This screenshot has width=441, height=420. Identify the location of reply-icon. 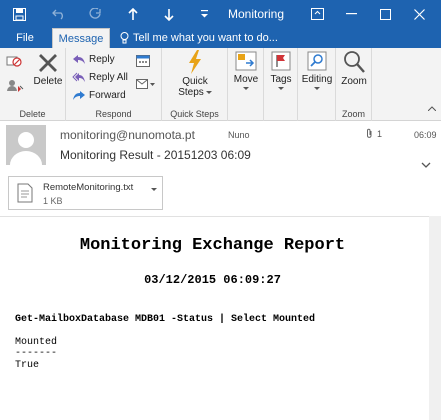
(79, 59).